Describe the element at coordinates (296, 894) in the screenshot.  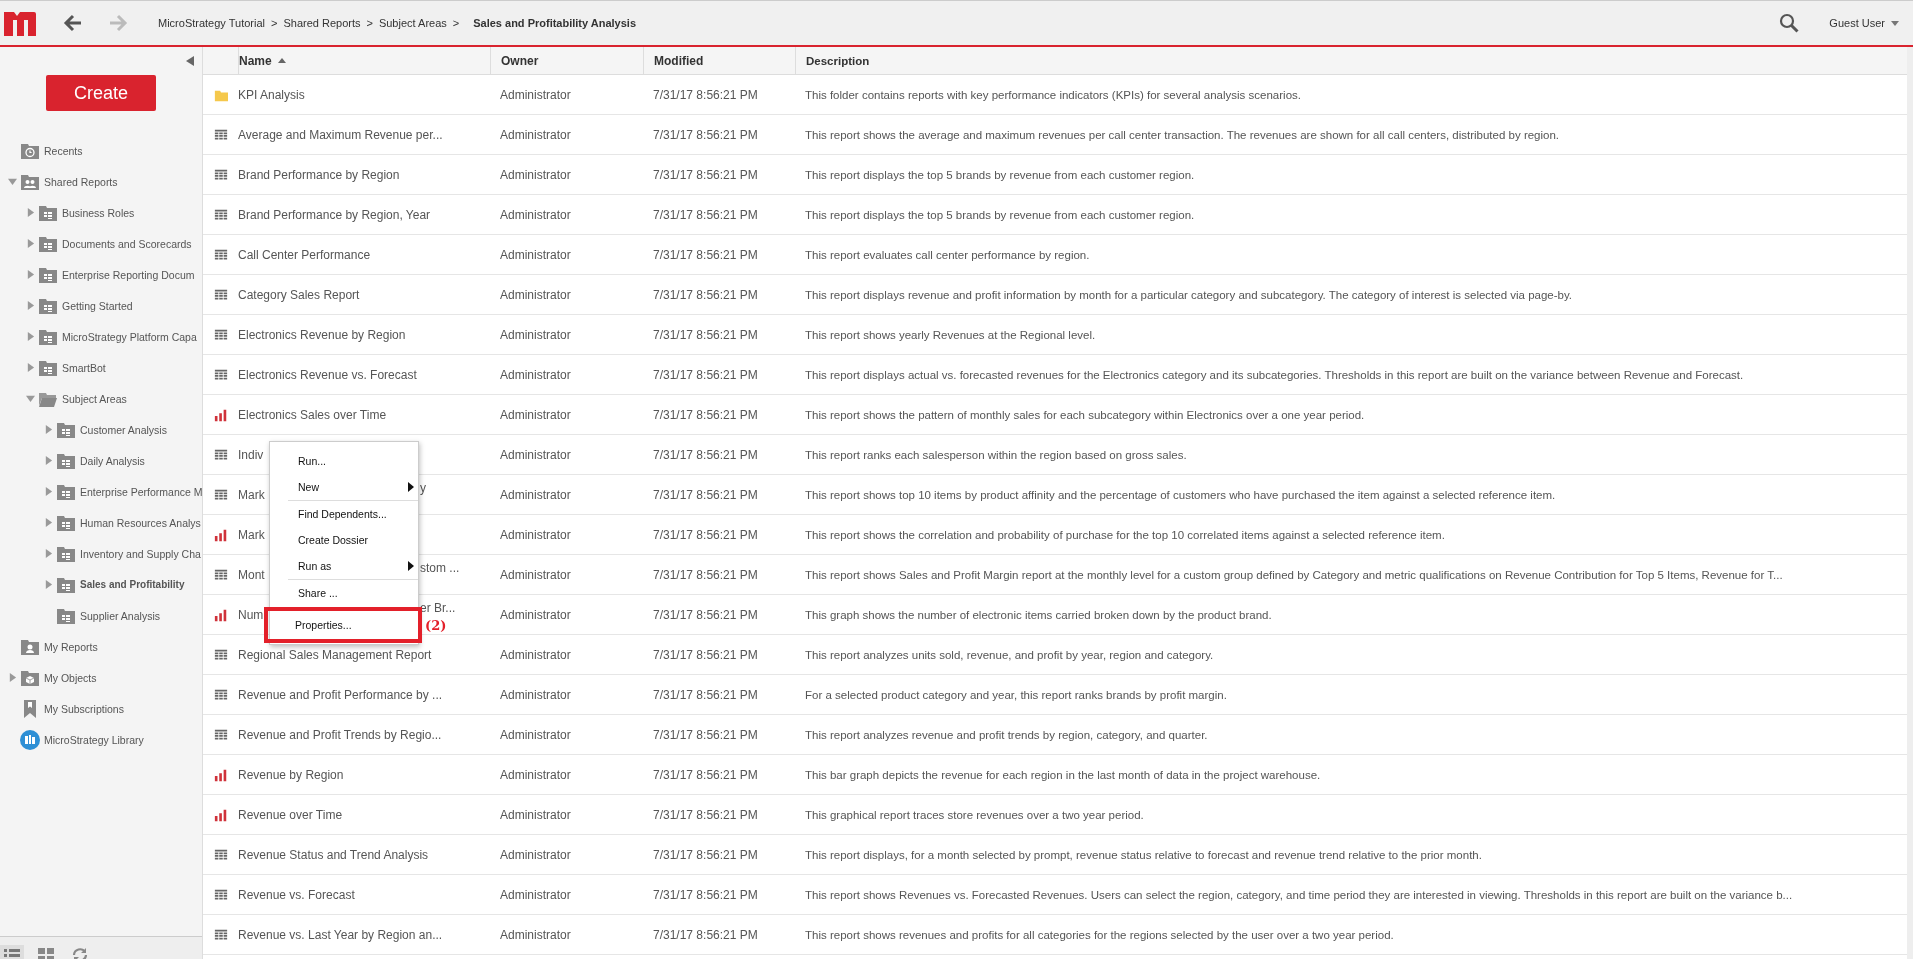
I see `report-name: Revenue vs. Forecast` at that location.